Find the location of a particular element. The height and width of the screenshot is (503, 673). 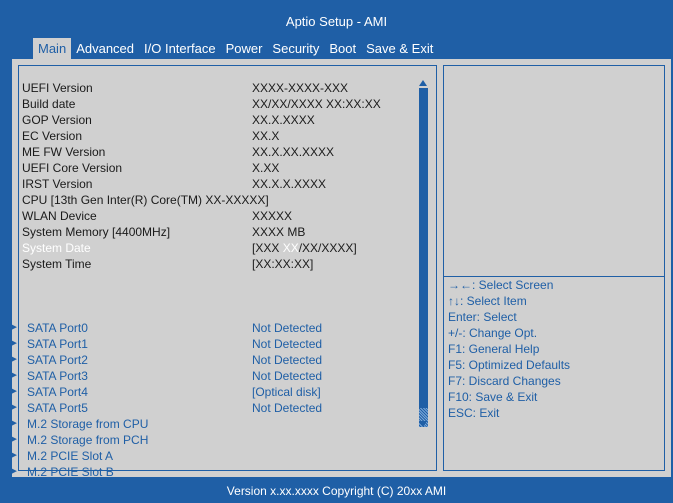

help-enter: Enter: Select is located at coordinates (482, 317).